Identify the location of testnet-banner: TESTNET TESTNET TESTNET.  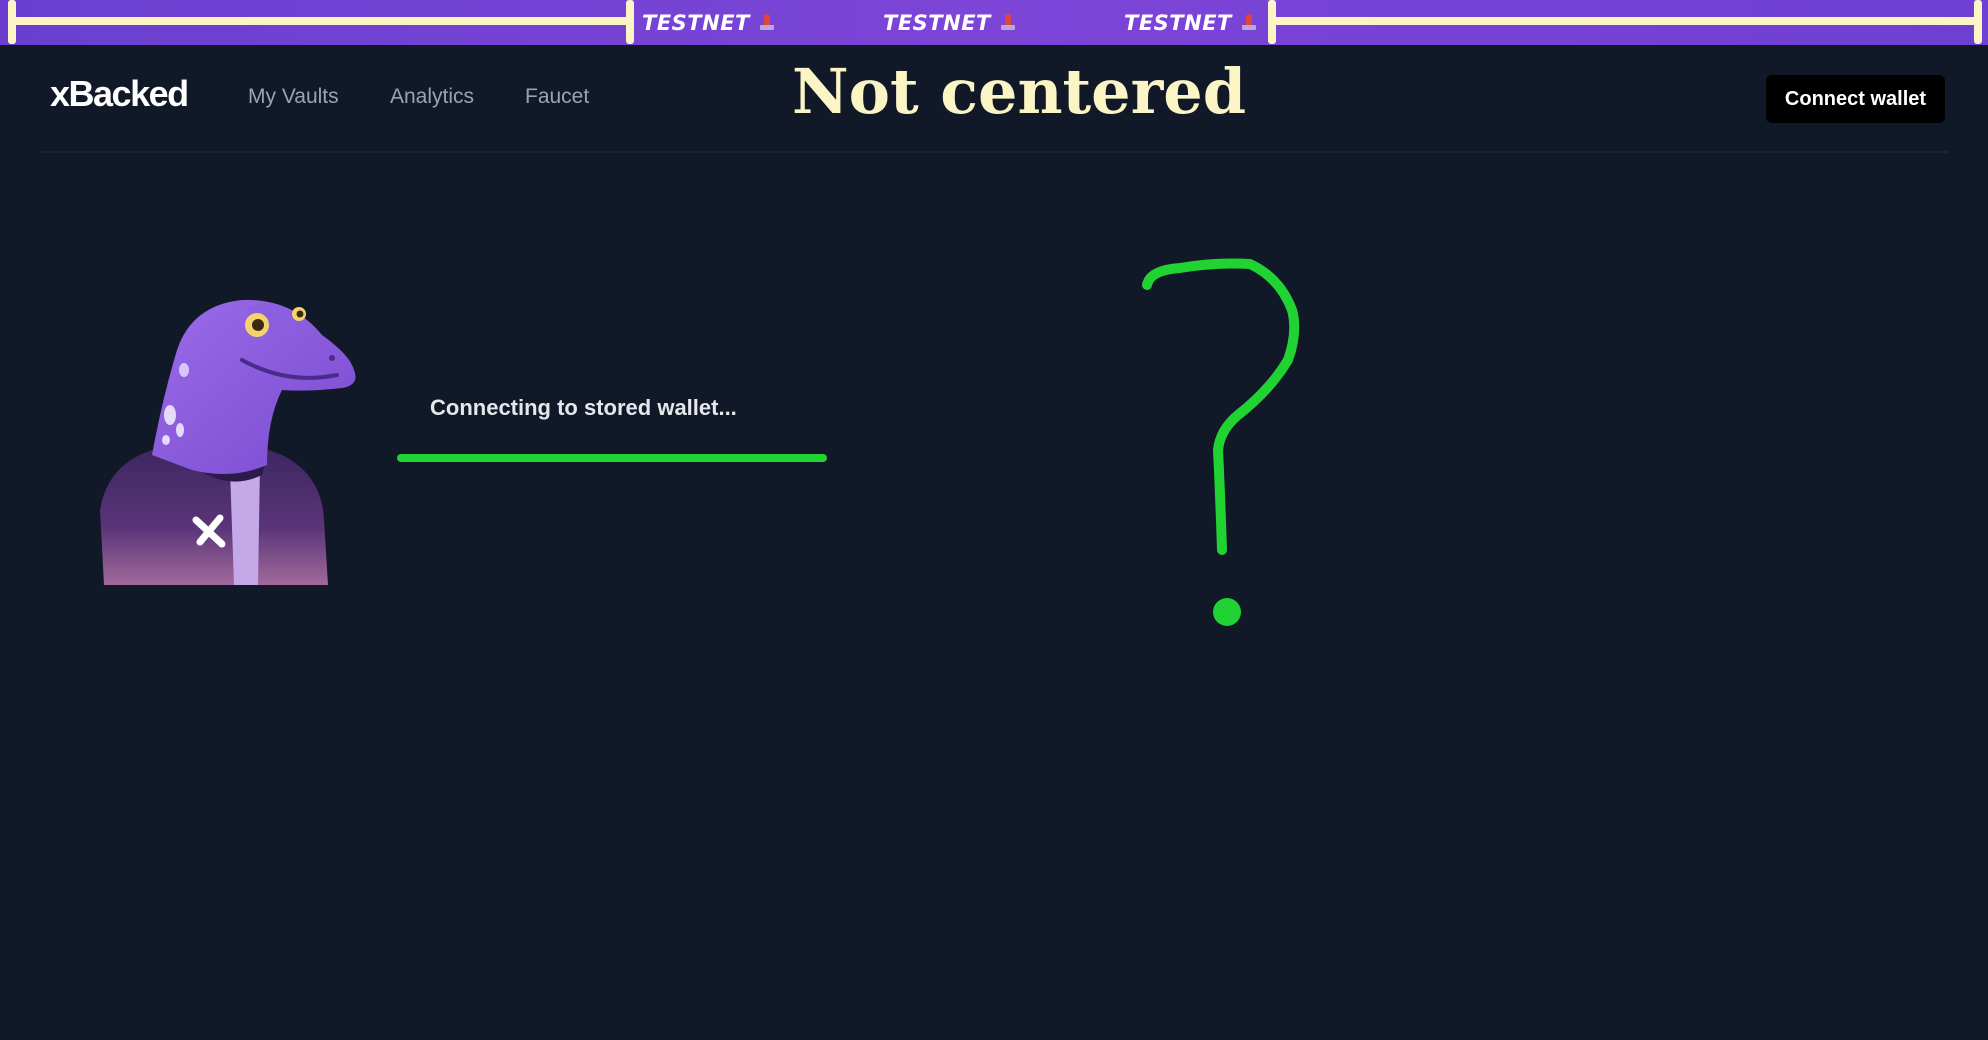
(994, 22).